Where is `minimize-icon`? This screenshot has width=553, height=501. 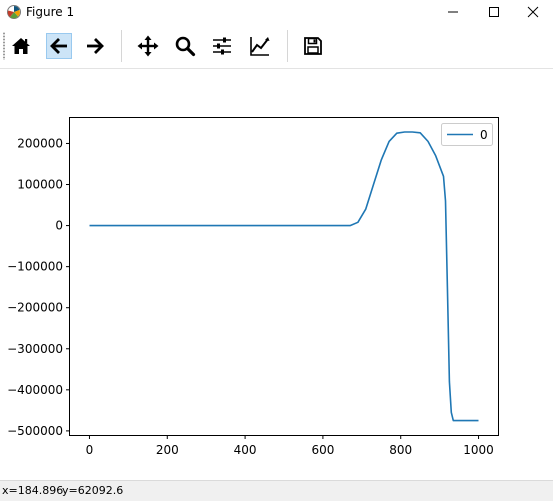 minimize-icon is located at coordinates (453, 12).